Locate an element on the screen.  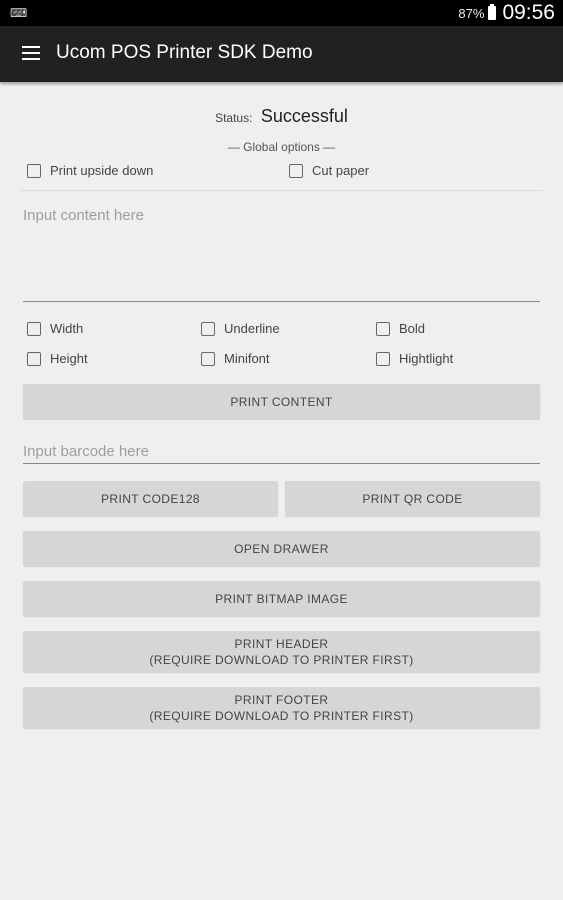
keyboard-icon: ⌨ is located at coordinates (19, 13).